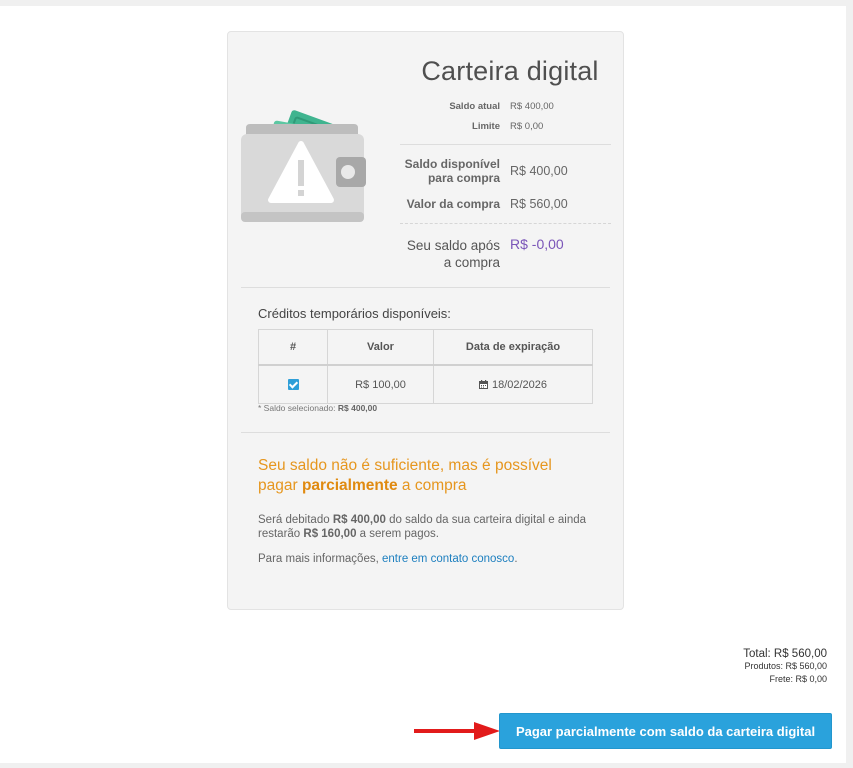 This screenshot has width=853, height=768. I want to click on saldo-disponivel-label: Saldo disponível para compra, so click(452, 171).